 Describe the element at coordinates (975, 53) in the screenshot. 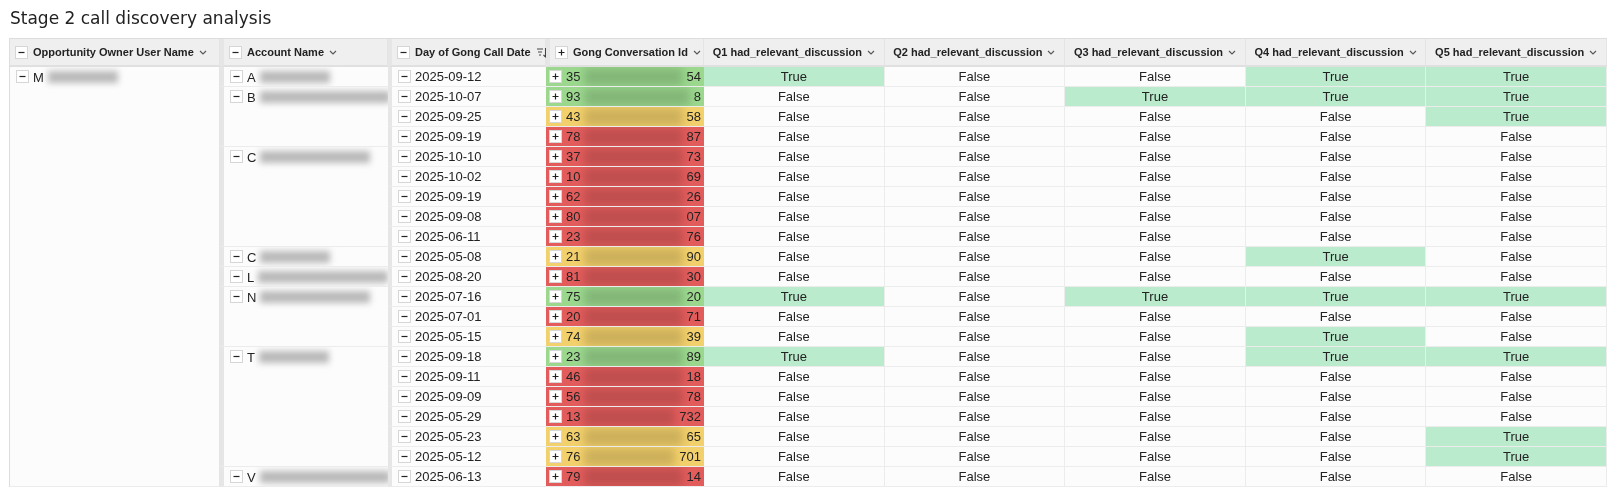

I see `column-header: Q2 had_relevant_discussion` at that location.